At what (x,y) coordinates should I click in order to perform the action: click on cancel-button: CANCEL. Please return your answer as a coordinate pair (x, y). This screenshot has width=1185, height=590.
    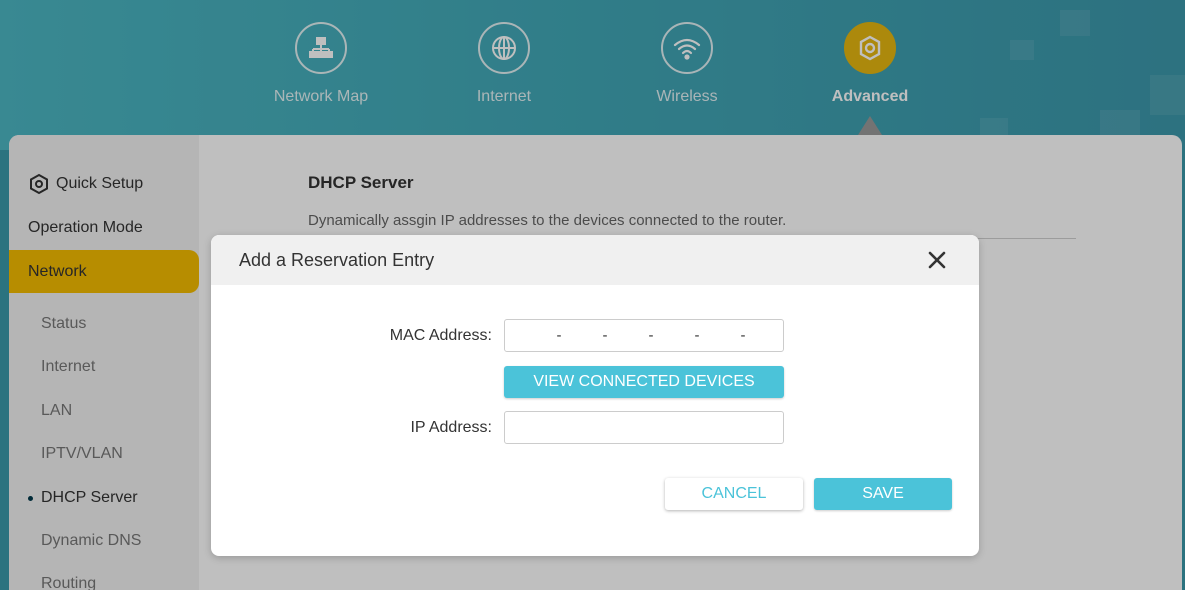
    Looking at the image, I should click on (734, 494).